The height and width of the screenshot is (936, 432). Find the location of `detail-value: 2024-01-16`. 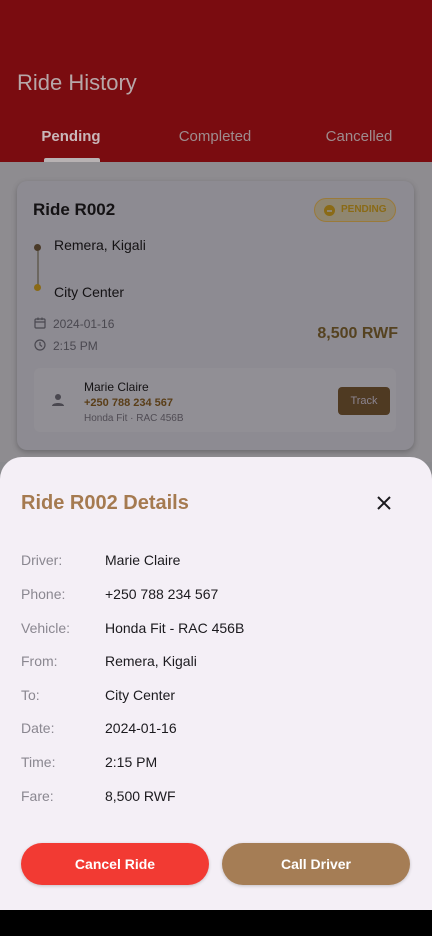

detail-value: 2024-01-16 is located at coordinates (141, 728).